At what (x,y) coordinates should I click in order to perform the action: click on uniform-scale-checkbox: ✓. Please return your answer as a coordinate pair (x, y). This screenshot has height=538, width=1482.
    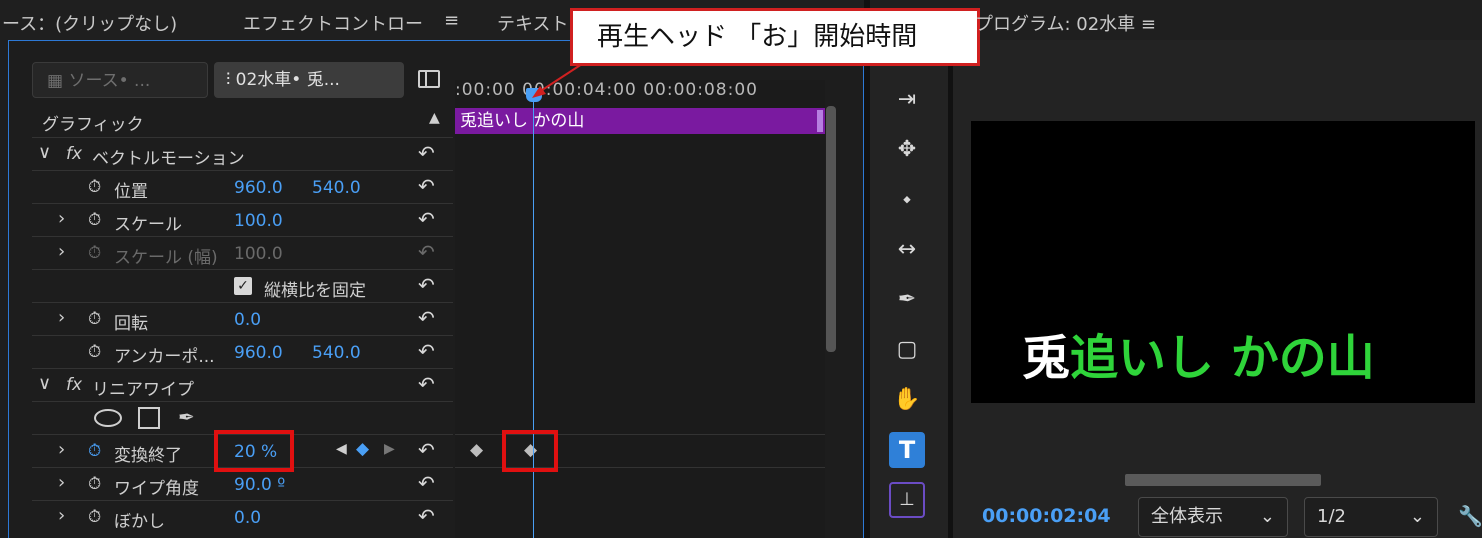
    Looking at the image, I should click on (243, 286).